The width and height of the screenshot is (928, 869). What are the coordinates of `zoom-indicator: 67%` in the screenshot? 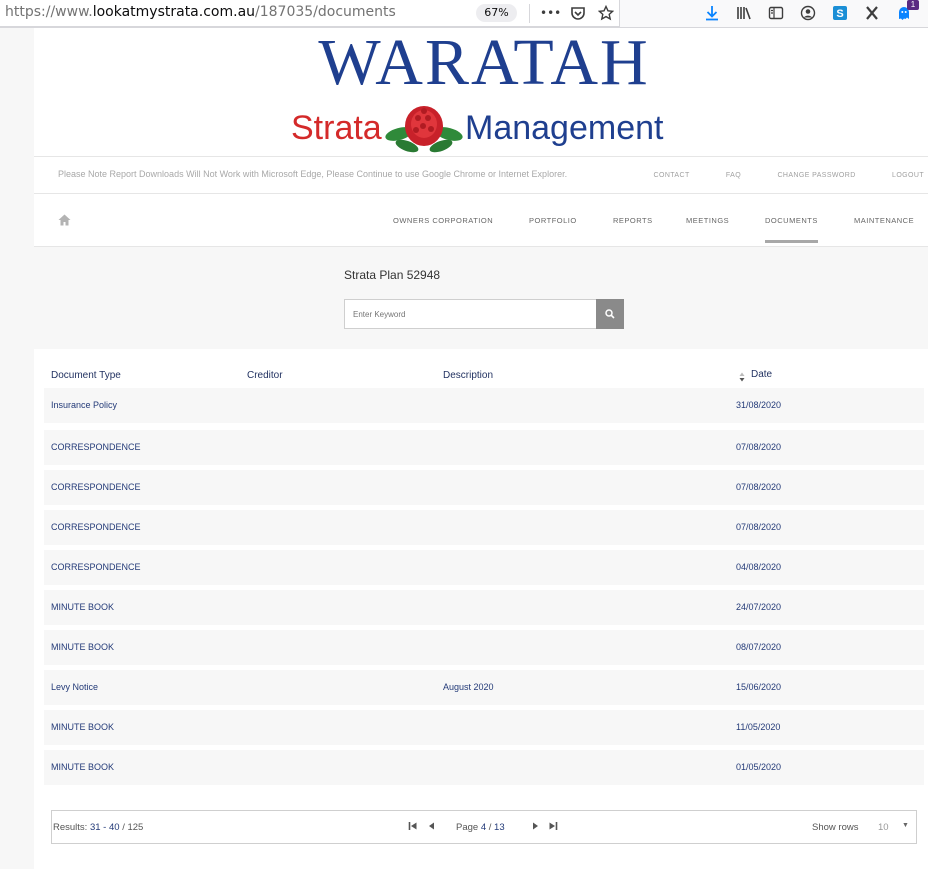 It's located at (496, 13).